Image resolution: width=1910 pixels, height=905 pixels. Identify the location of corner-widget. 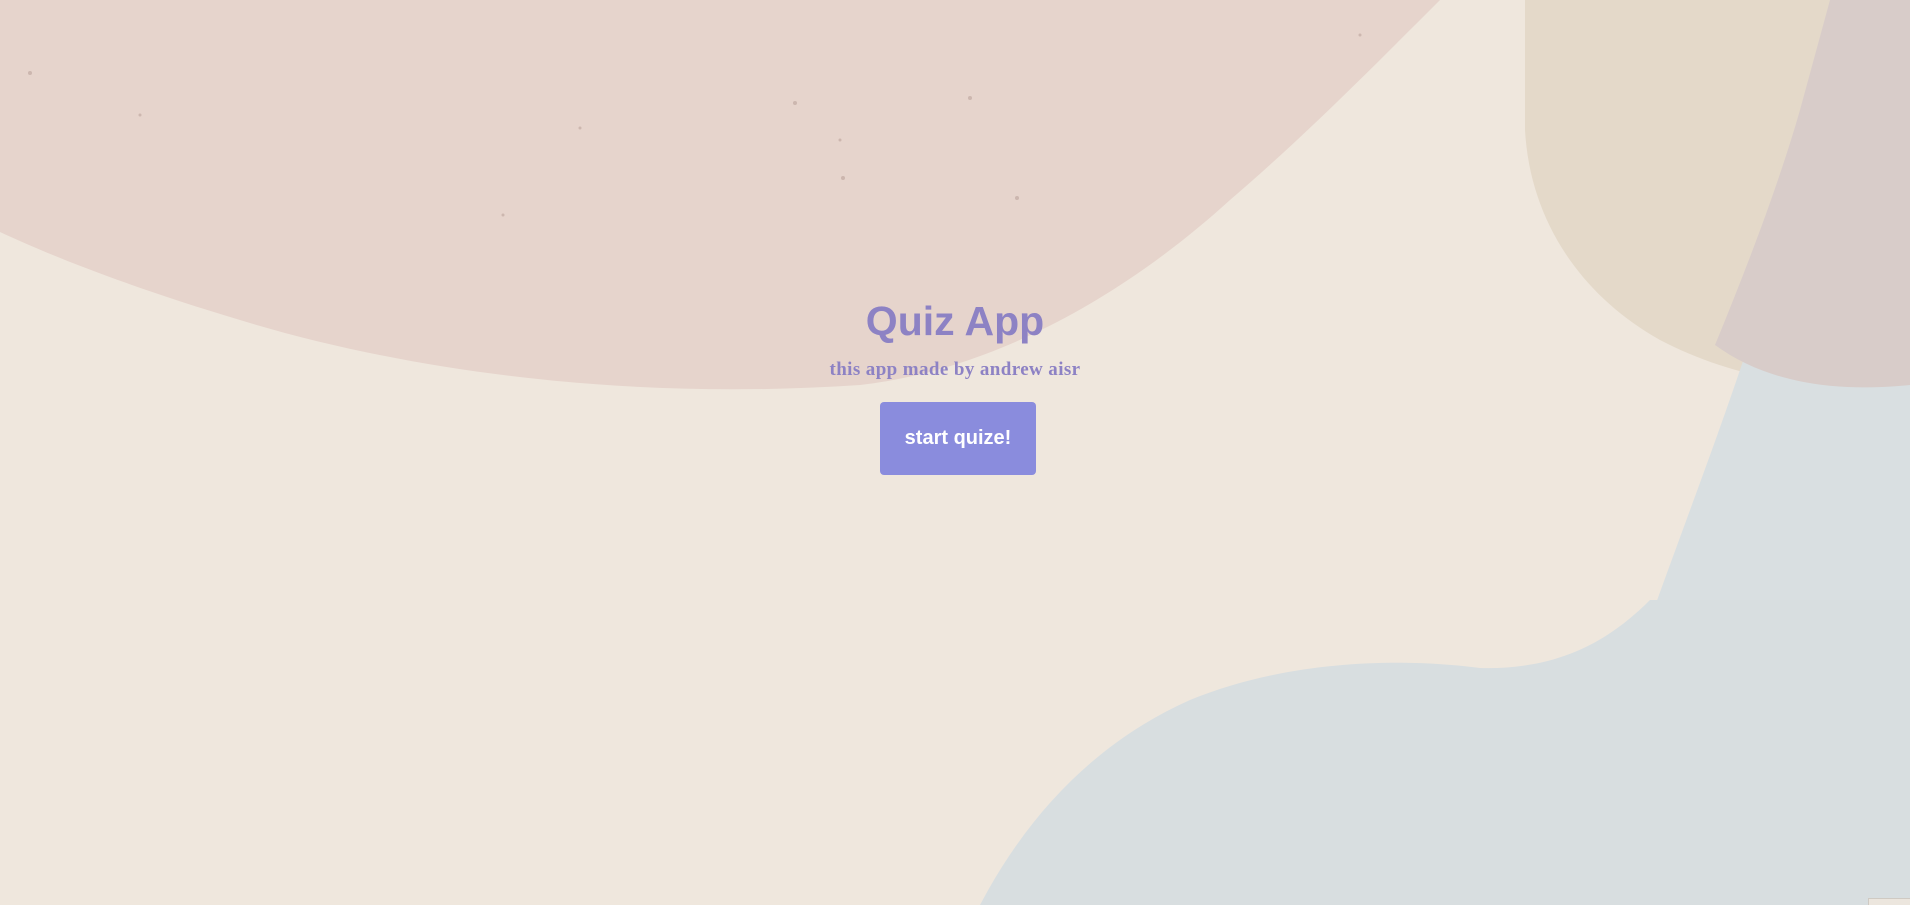
(1889, 901).